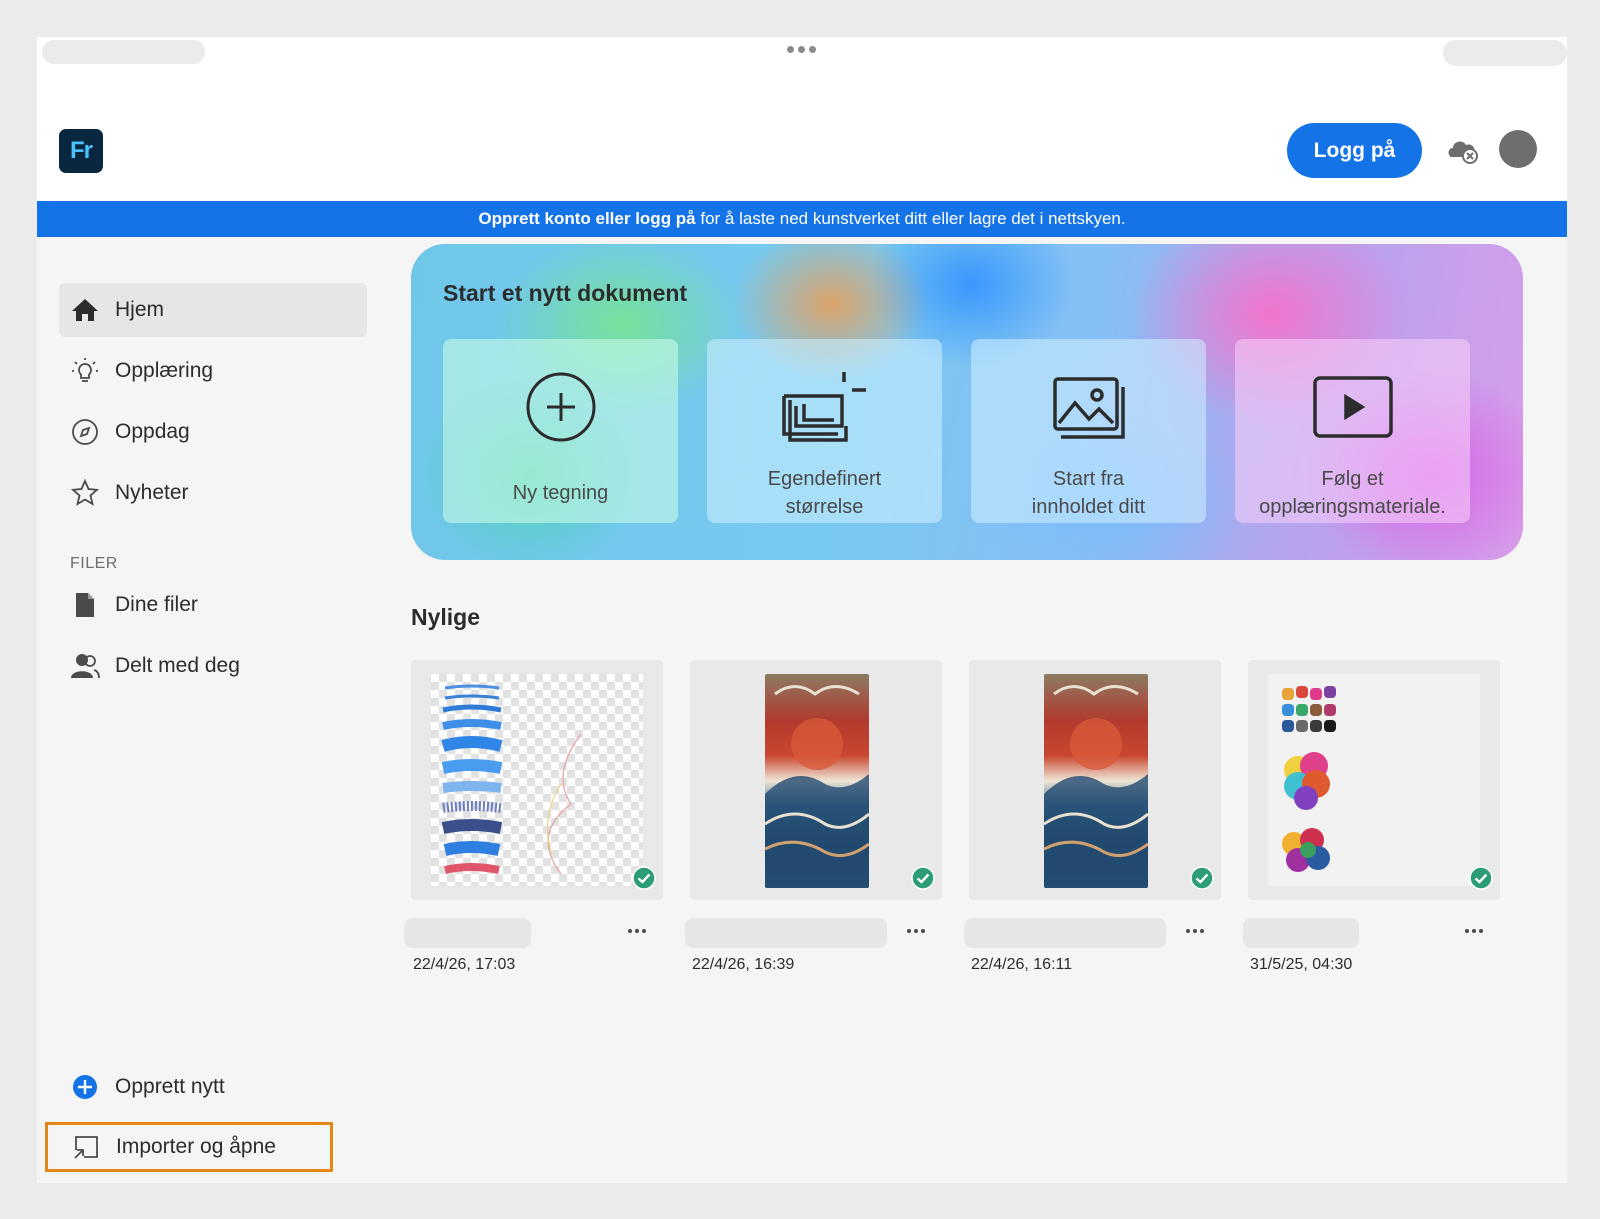  Describe the element at coordinates (802, 55) in the screenshot. I see `status-bar` at that location.